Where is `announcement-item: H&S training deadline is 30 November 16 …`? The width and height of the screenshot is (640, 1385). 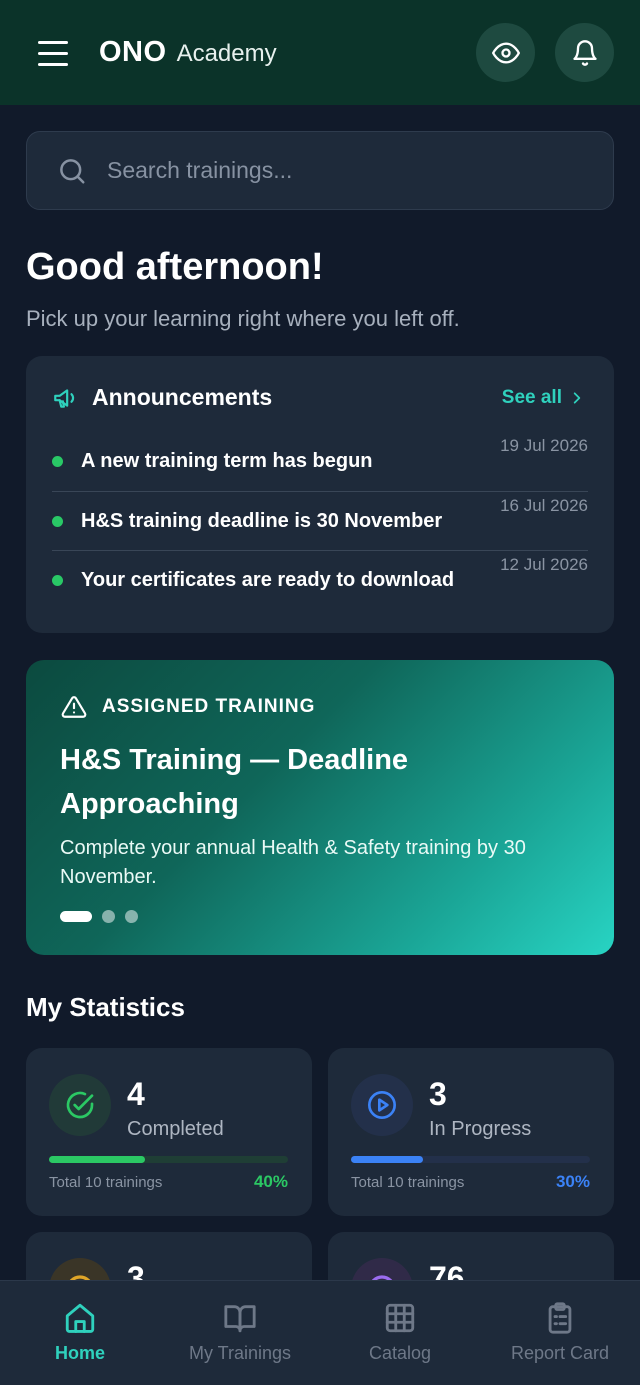
announcement-item: H&S training deadline is 30 November 16 … is located at coordinates (320, 520).